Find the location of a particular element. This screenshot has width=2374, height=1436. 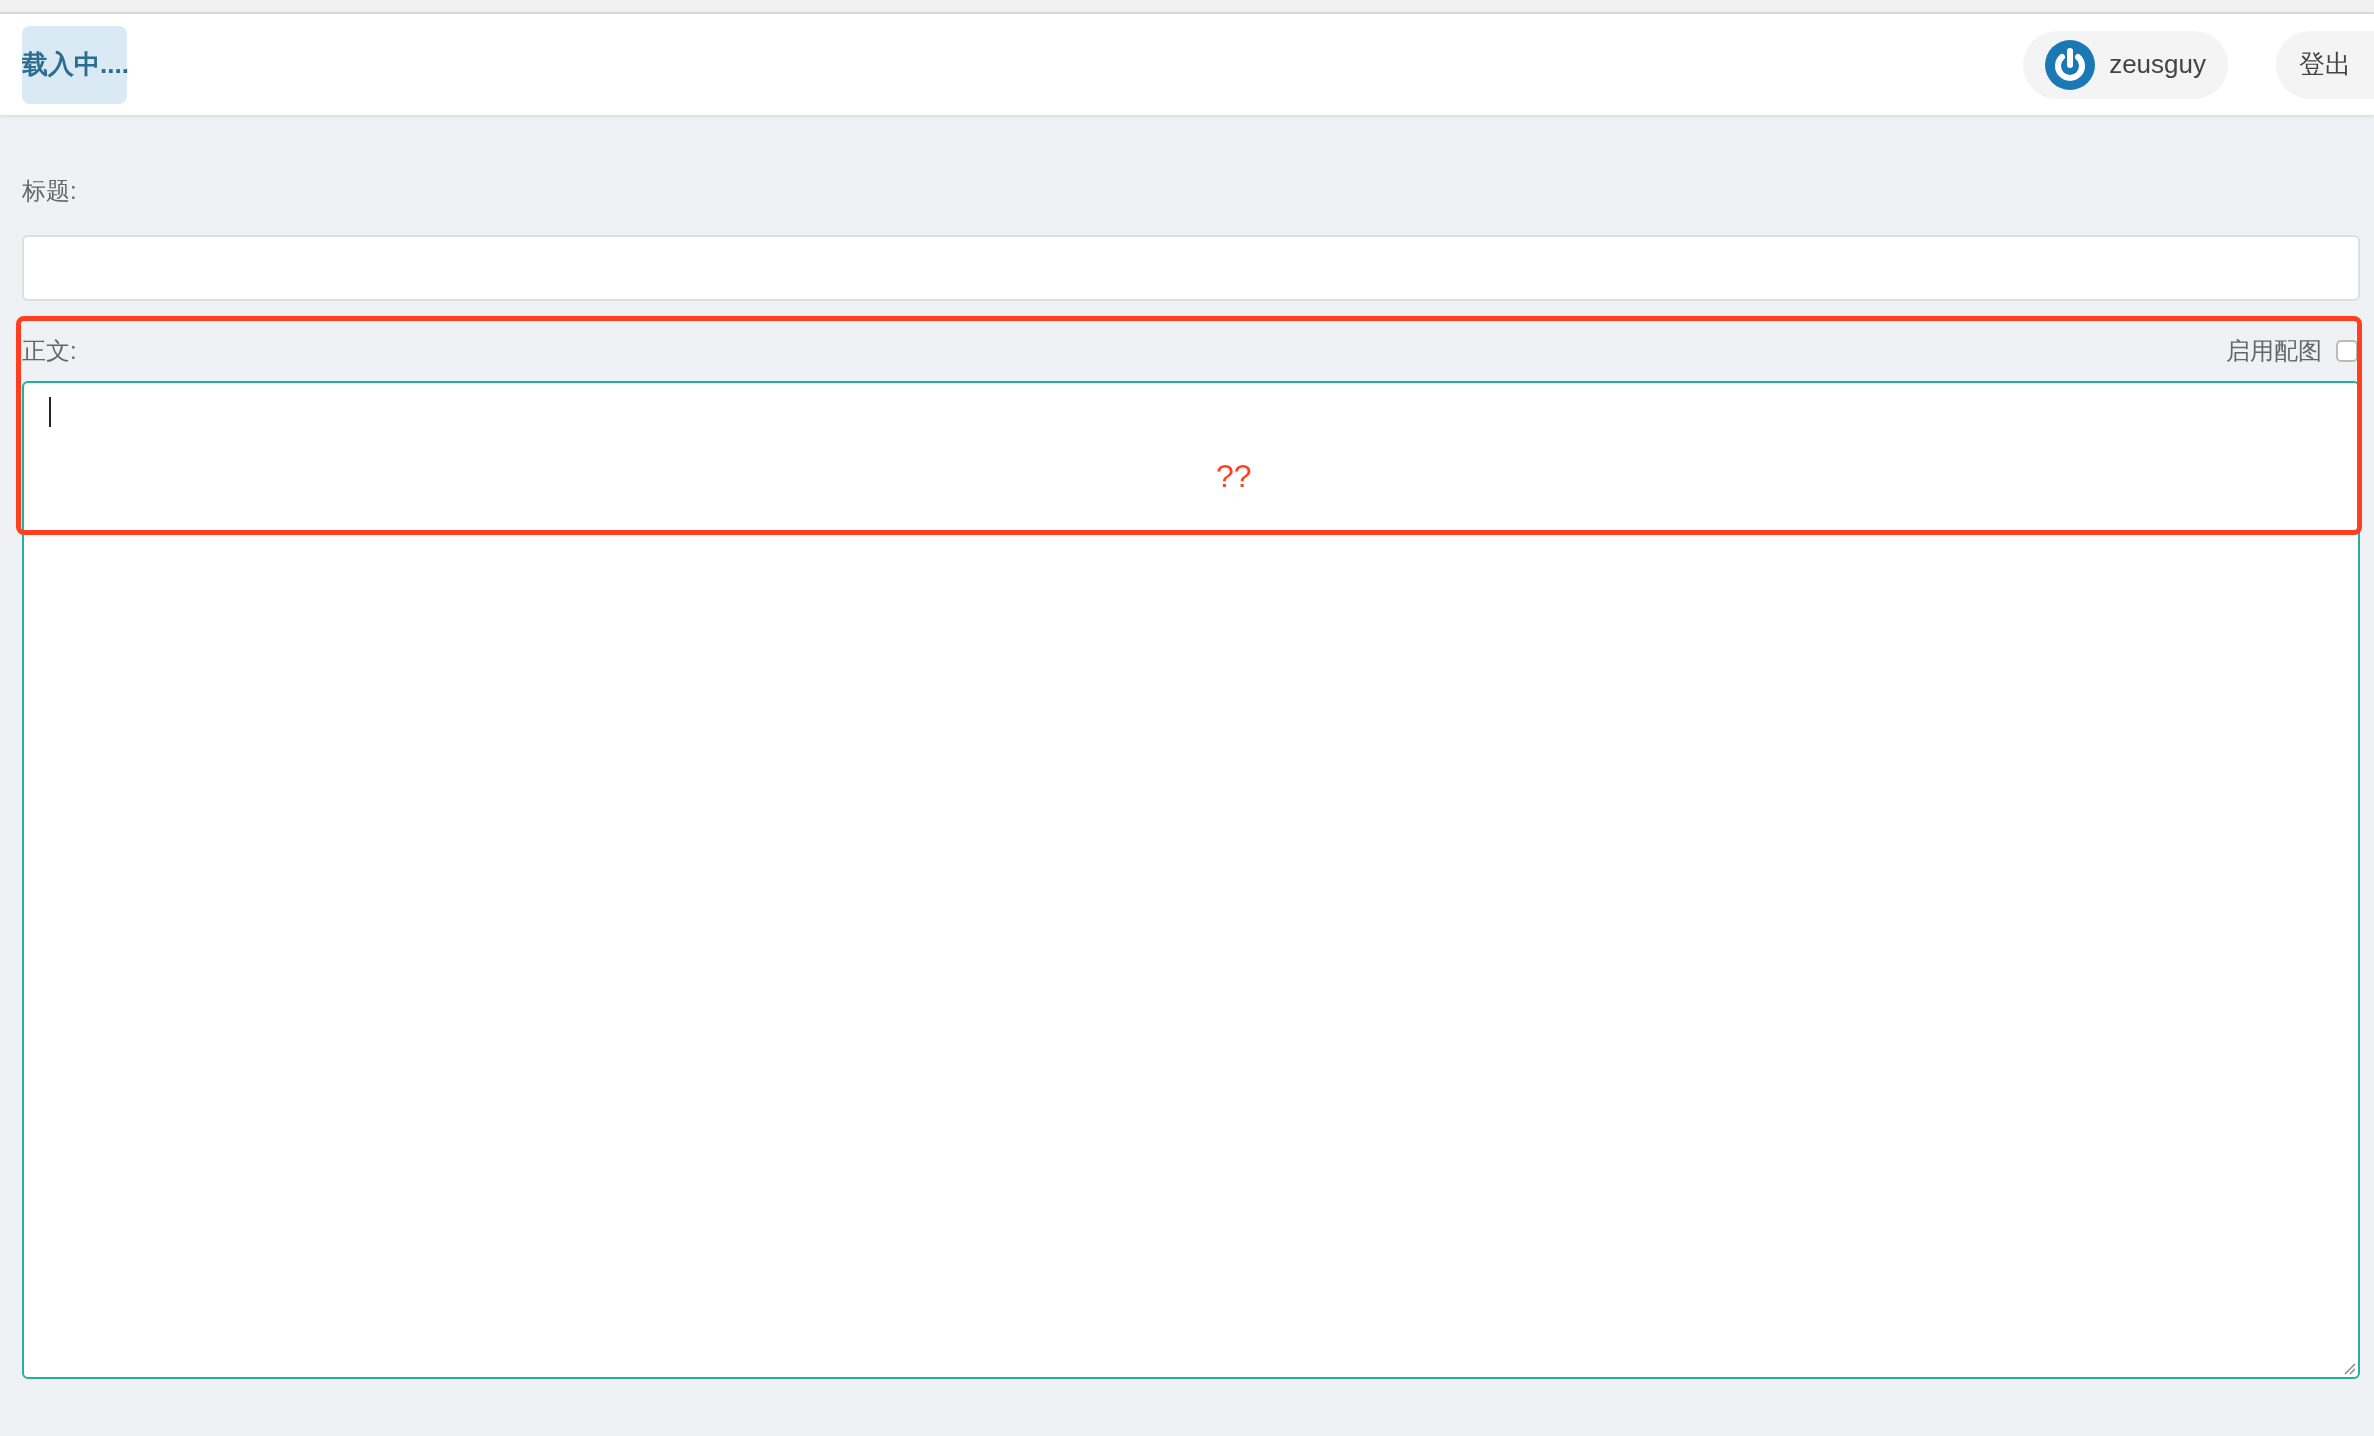

image-option-label: 启用配图 is located at coordinates (2274, 351).